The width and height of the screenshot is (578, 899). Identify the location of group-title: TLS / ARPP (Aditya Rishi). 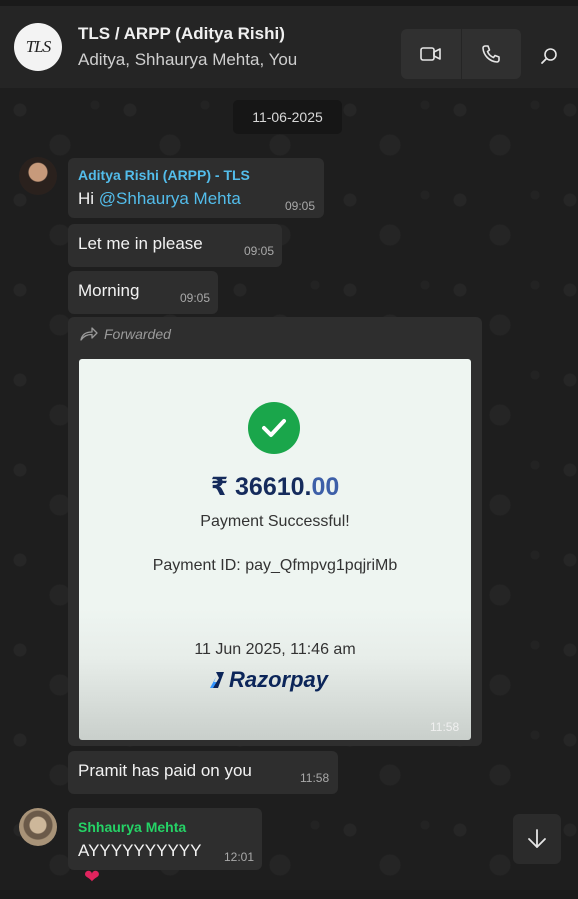
(181, 33).